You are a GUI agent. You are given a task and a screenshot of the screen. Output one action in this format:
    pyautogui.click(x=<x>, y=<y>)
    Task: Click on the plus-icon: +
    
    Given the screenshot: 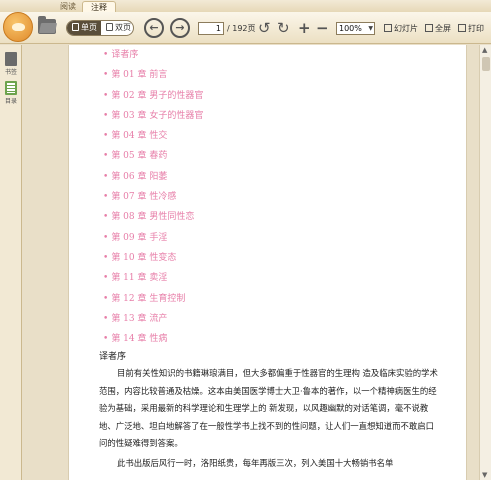 What is the action you would take?
    pyautogui.click(x=304, y=28)
    